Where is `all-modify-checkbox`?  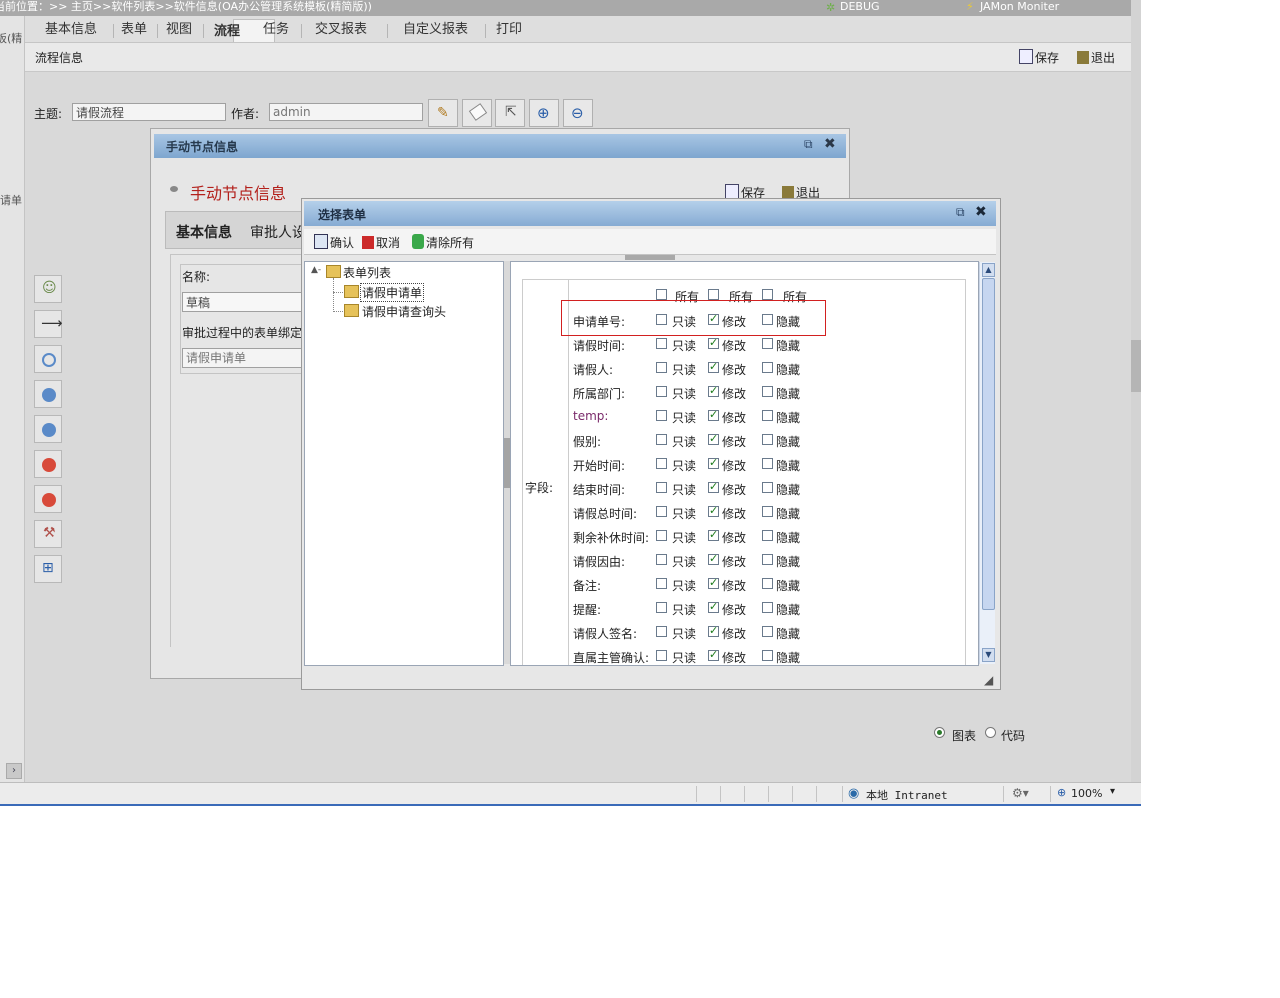 all-modify-checkbox is located at coordinates (713, 294).